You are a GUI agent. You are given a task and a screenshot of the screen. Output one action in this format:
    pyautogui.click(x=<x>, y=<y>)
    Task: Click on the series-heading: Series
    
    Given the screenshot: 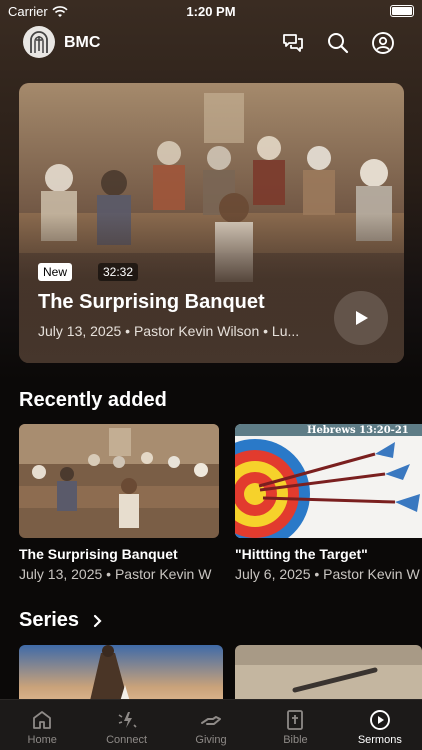 What is the action you would take?
    pyautogui.click(x=49, y=620)
    